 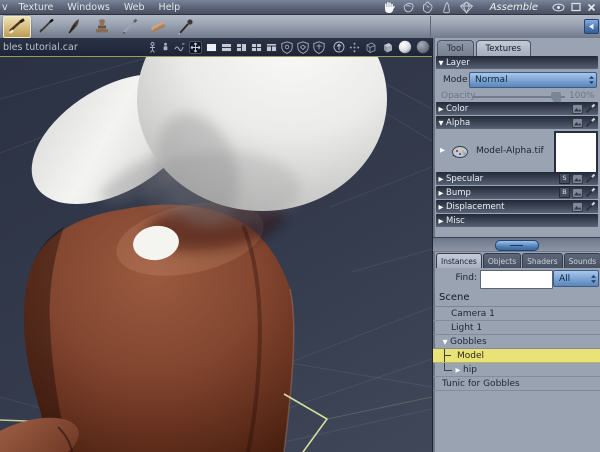 What do you see at coordinates (517, 192) in the screenshot?
I see `bump-section-header: ▶ Bump B` at bounding box center [517, 192].